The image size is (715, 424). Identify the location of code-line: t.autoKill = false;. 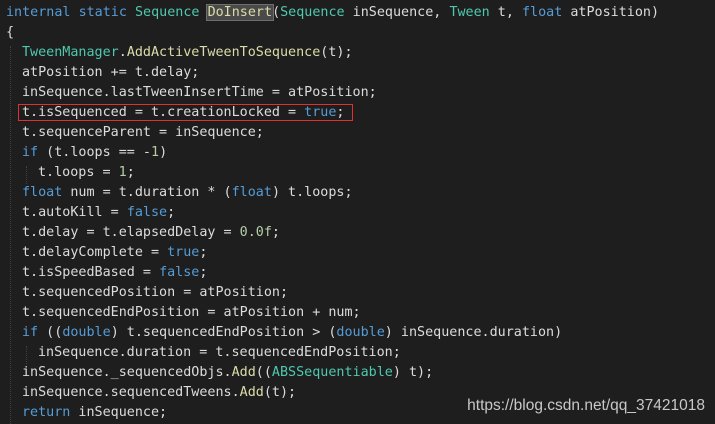
(98, 213).